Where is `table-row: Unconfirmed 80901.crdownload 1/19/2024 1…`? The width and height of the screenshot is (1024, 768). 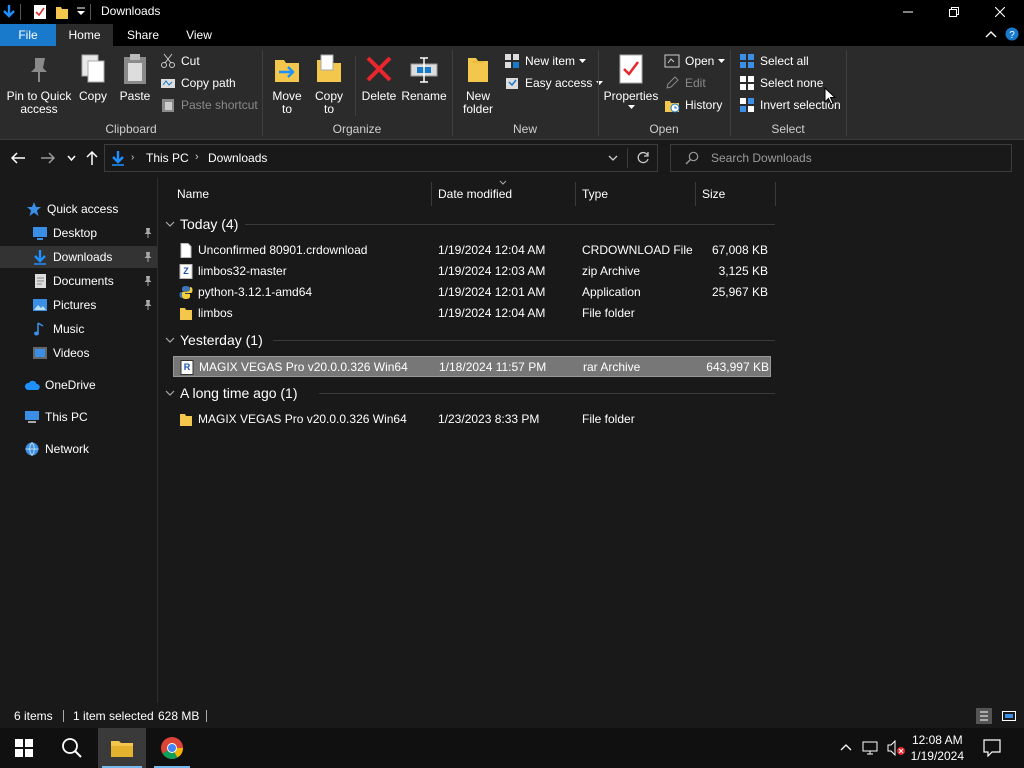 table-row: Unconfirmed 80901.crdownload 1/19/2024 1… is located at coordinates (472, 250).